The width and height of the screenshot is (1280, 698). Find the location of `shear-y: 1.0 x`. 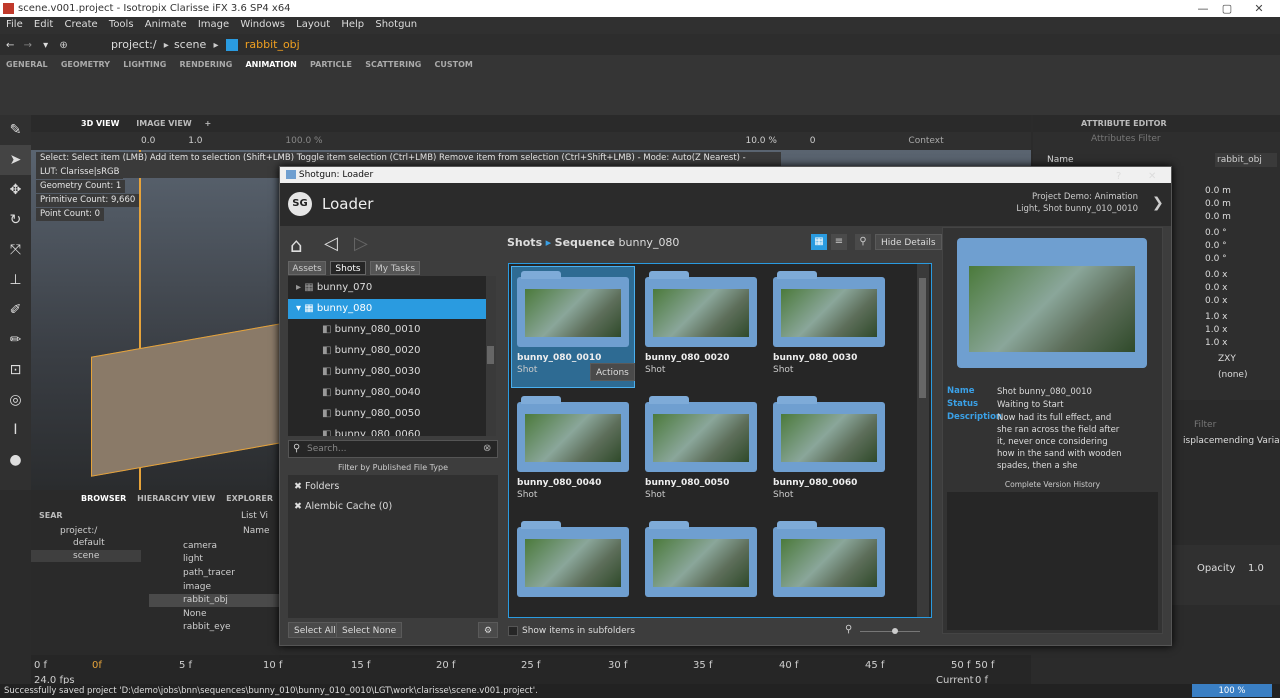

shear-y: 1.0 x is located at coordinates (1242, 331).